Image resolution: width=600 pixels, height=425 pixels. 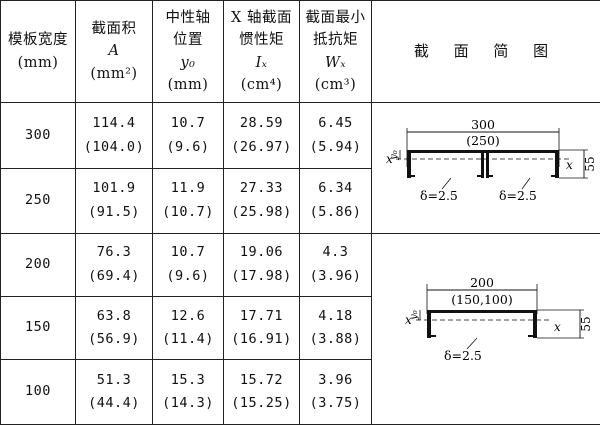 What do you see at coordinates (114, 404) in the screenshot?
I see `area-alt-value: (44.4)` at bounding box center [114, 404].